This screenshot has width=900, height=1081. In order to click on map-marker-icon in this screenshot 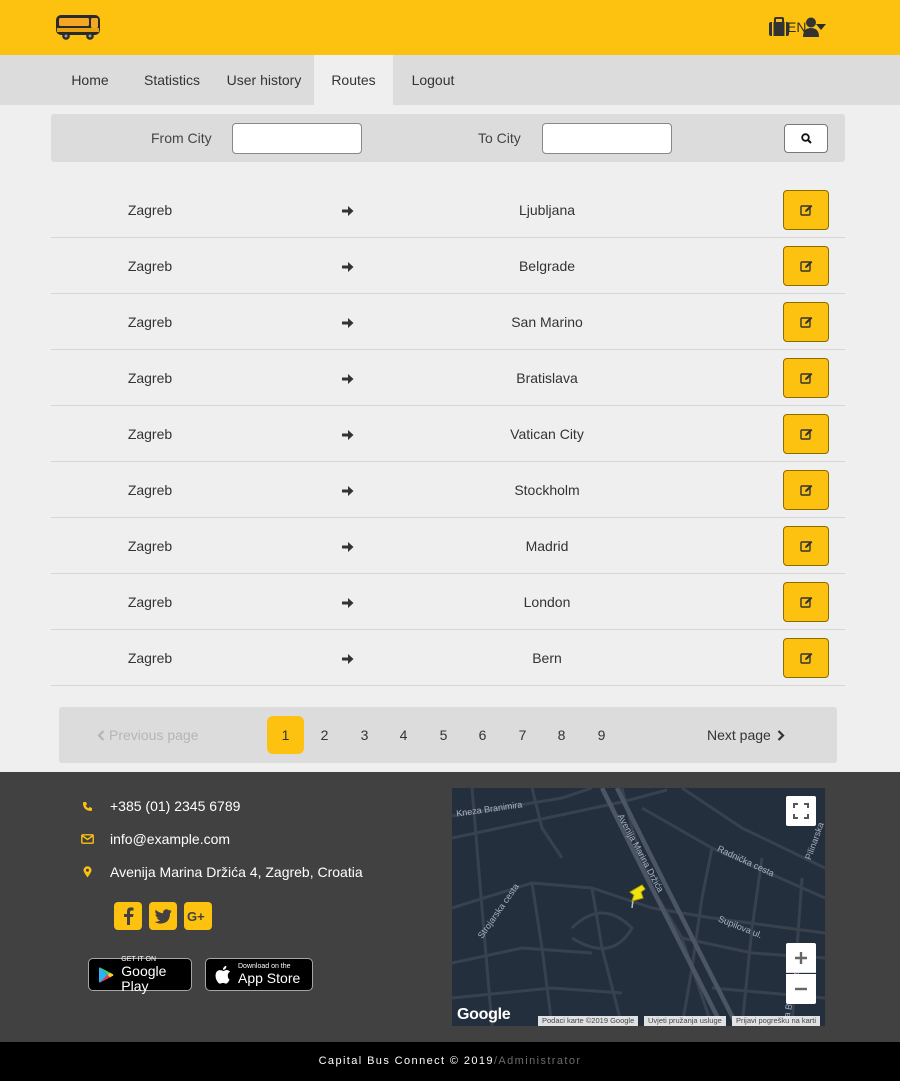, I will do `click(87, 872)`.